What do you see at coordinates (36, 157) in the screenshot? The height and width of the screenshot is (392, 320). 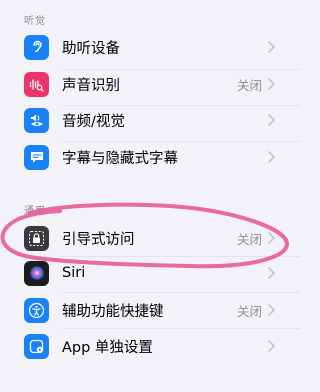 I see `captions-icon` at bounding box center [36, 157].